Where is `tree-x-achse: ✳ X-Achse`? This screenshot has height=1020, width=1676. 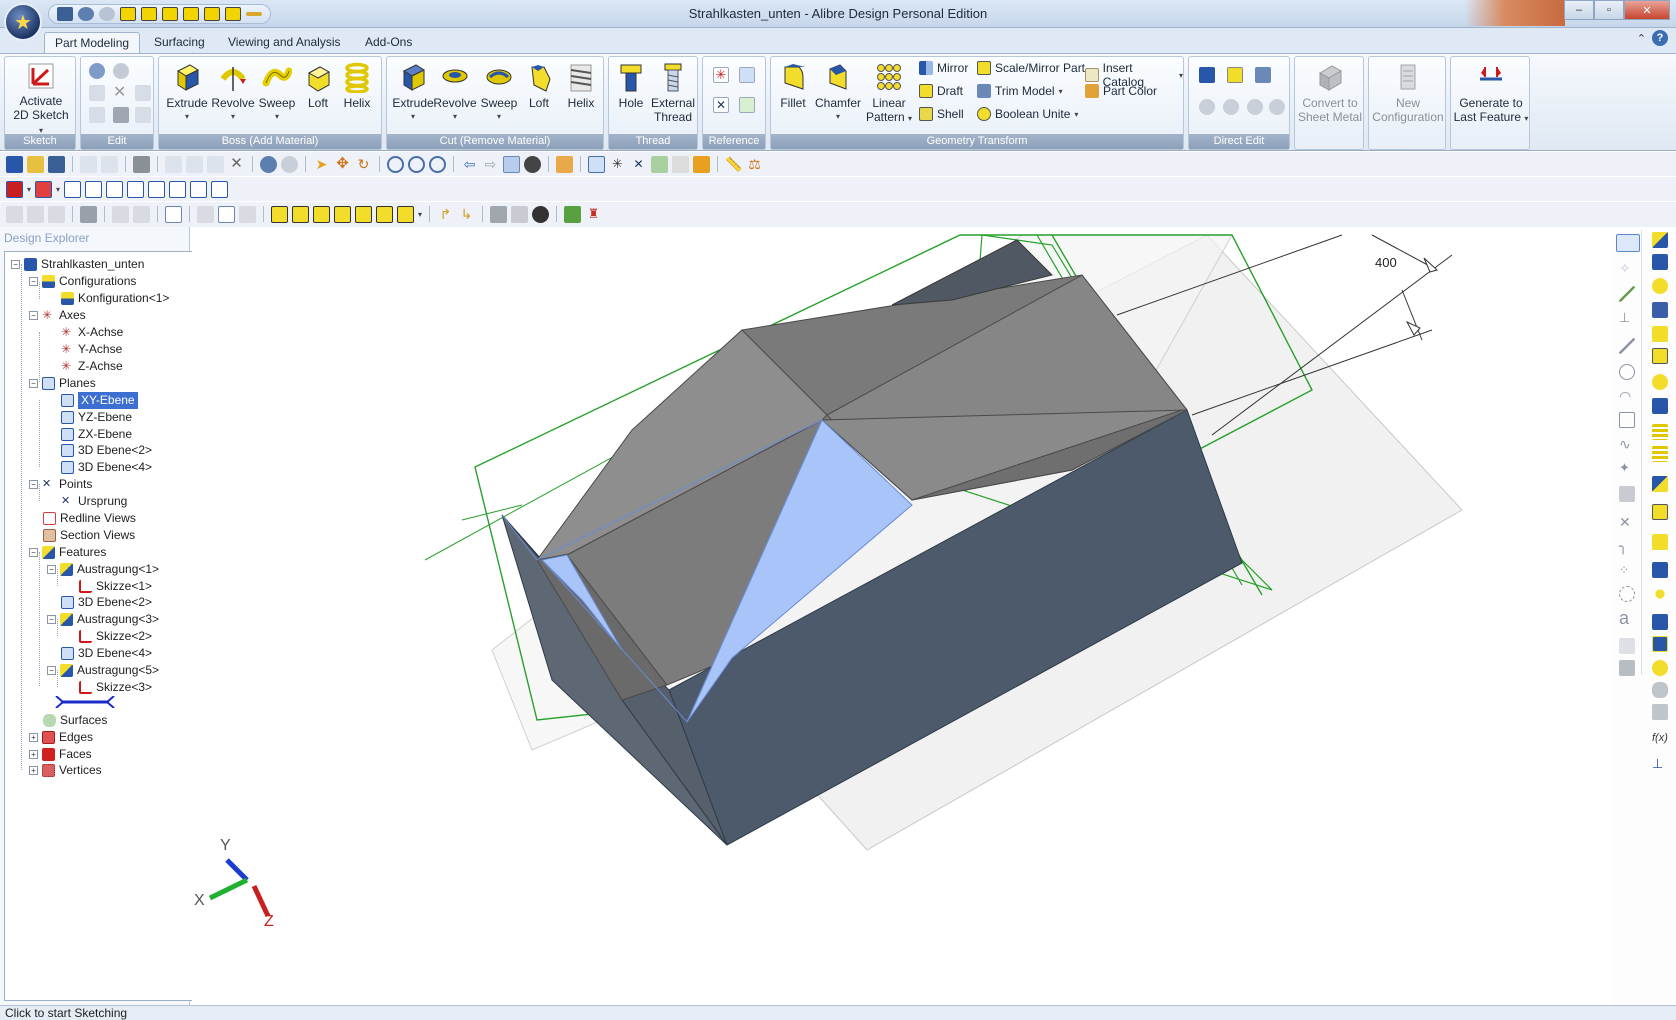 tree-x-achse: ✳ X-Achse is located at coordinates (92, 332).